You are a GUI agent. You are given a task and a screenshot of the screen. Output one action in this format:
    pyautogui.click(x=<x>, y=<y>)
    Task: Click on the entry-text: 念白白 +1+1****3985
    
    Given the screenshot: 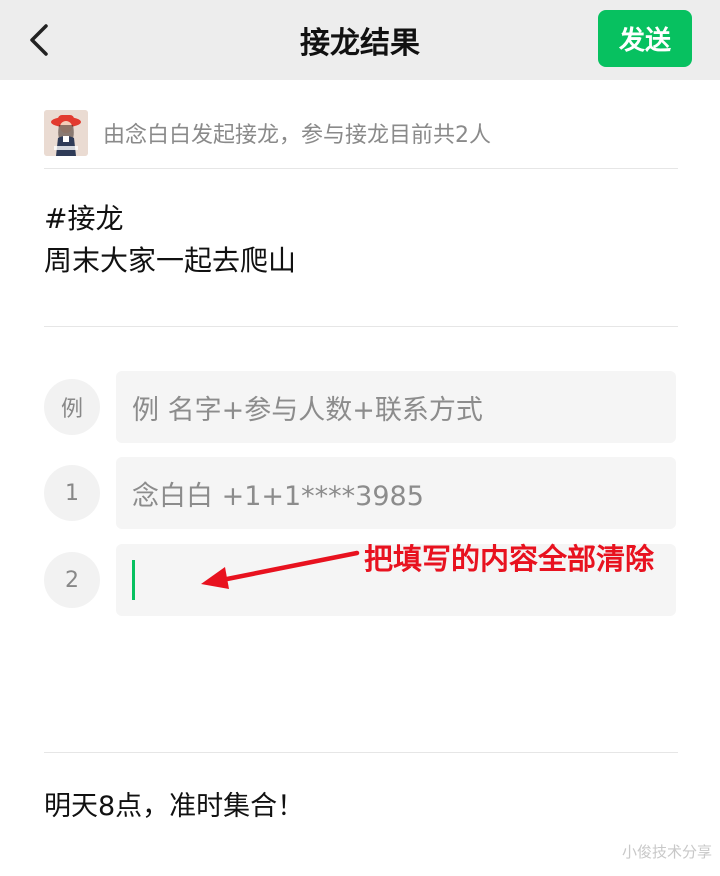 What is the action you would take?
    pyautogui.click(x=278, y=496)
    